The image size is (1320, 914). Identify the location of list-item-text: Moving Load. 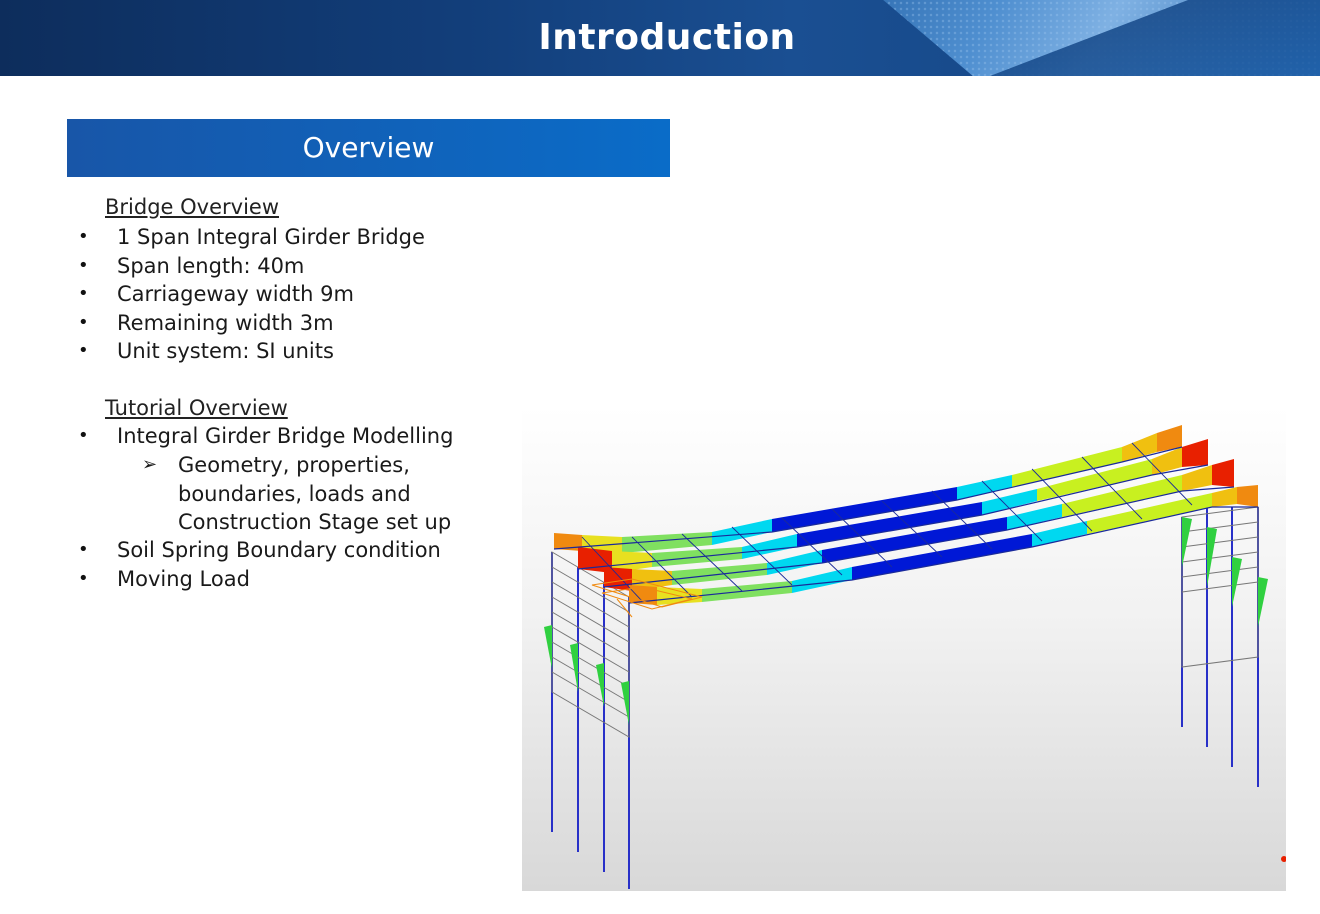
(183, 579).